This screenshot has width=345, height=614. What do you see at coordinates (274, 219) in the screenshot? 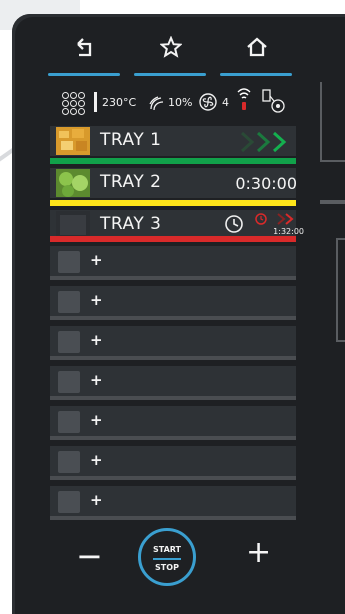
I see `alarm-icon` at bounding box center [274, 219].